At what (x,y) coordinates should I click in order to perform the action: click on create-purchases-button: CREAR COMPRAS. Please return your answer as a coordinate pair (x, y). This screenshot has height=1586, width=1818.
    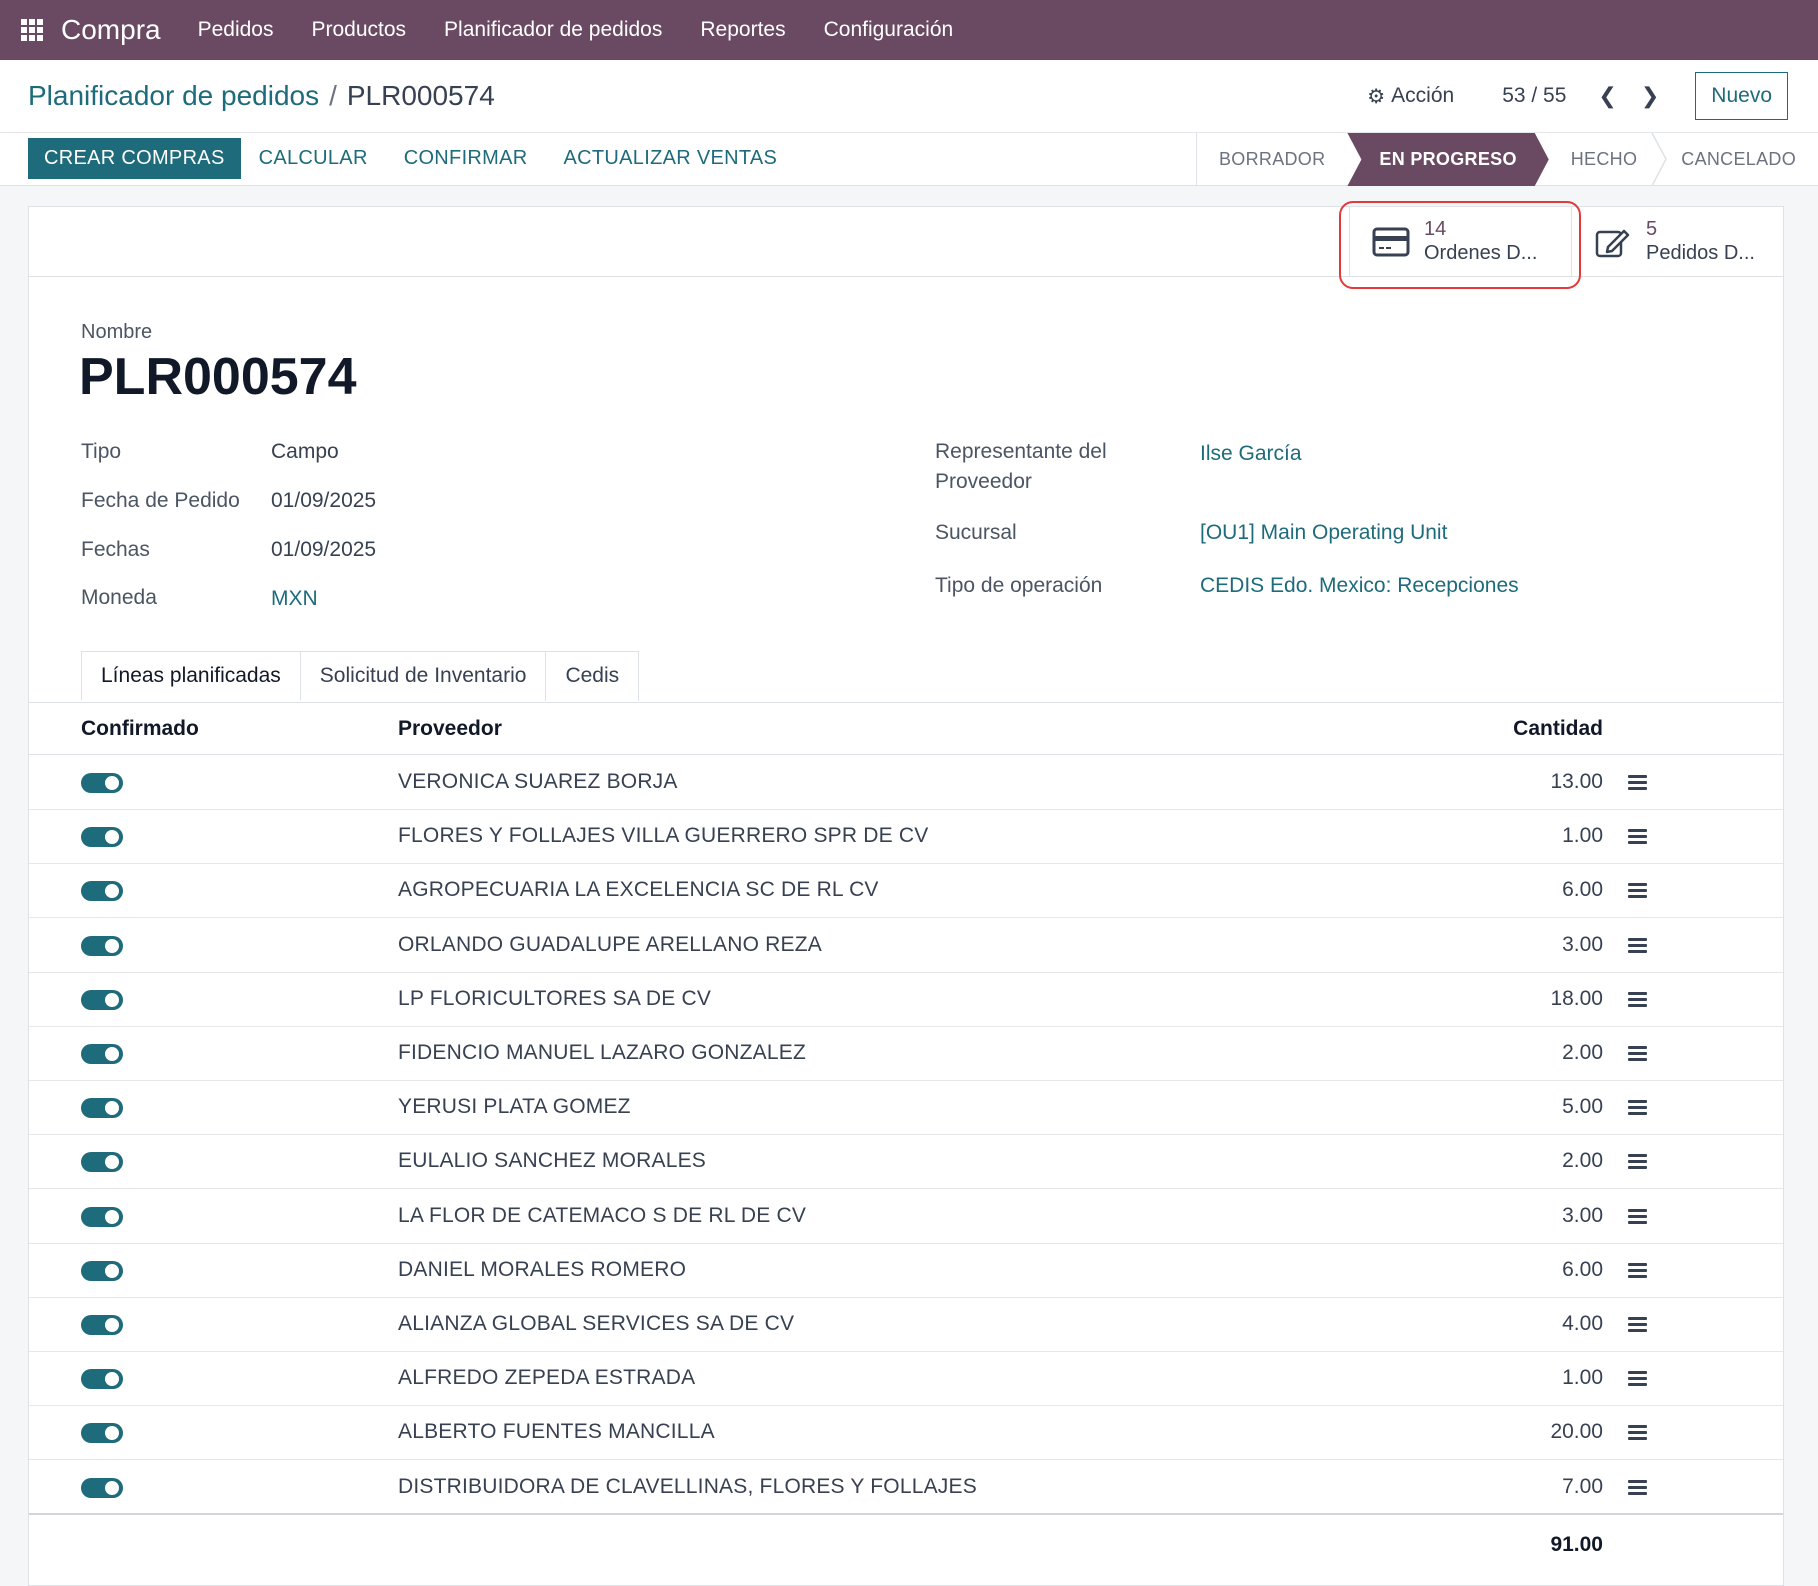
    Looking at the image, I should click on (134, 158).